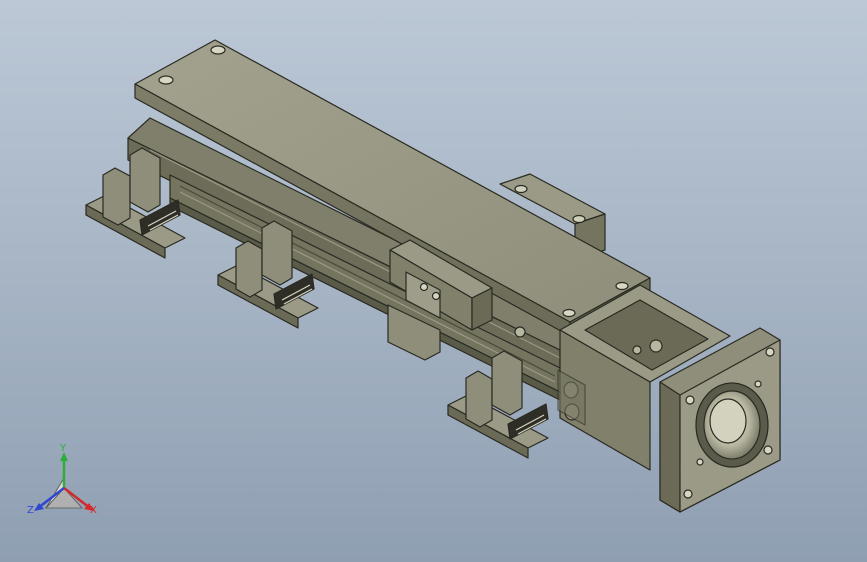  I want to click on orientation-triad: Y X Z, so click(65, 484).